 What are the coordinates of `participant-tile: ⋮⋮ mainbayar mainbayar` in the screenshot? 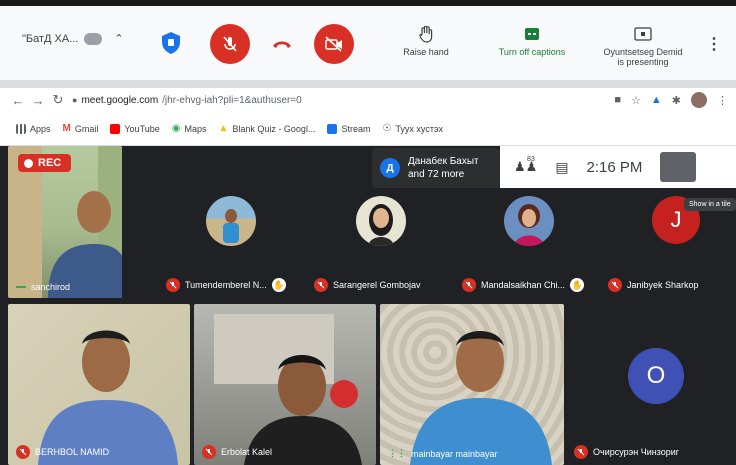 It's located at (472, 384).